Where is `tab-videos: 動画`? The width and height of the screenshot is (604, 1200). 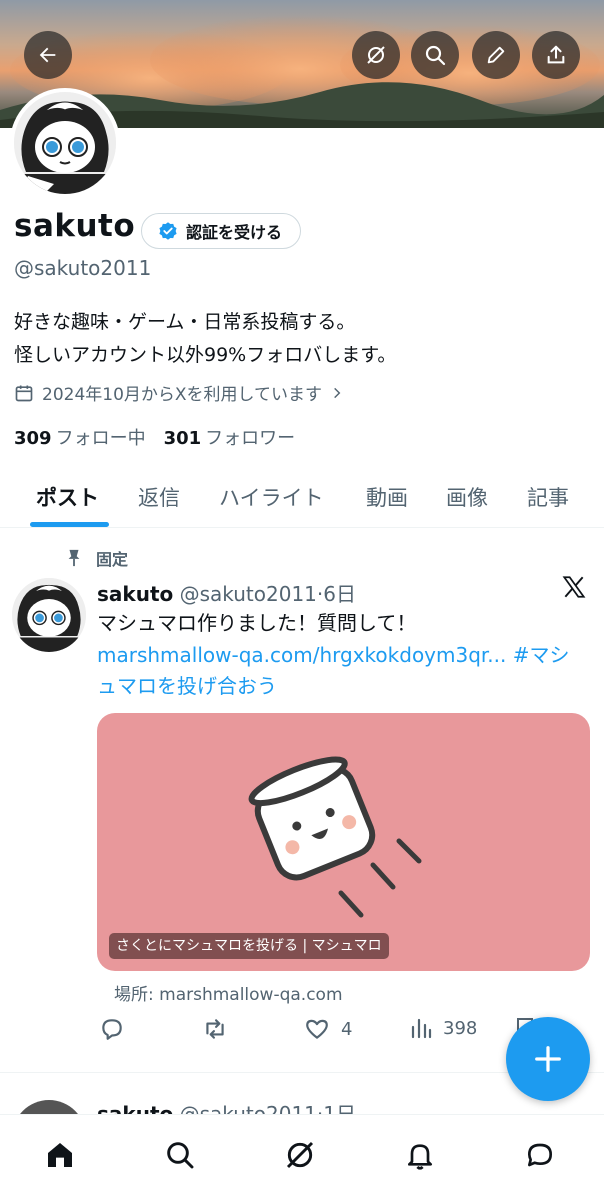
tab-videos: 動画 is located at coordinates (387, 497).